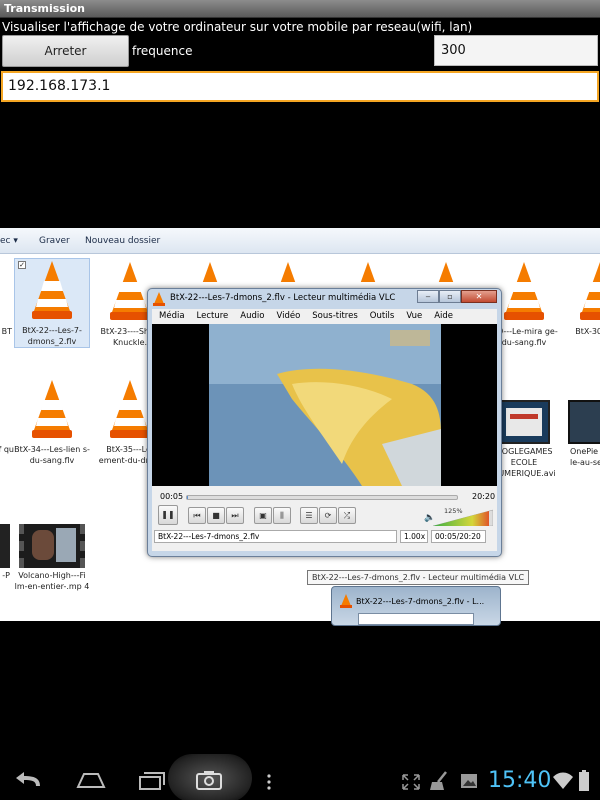 Image resolution: width=600 pixels, height=800 pixels. I want to click on close-icon: ✕, so click(479, 296).